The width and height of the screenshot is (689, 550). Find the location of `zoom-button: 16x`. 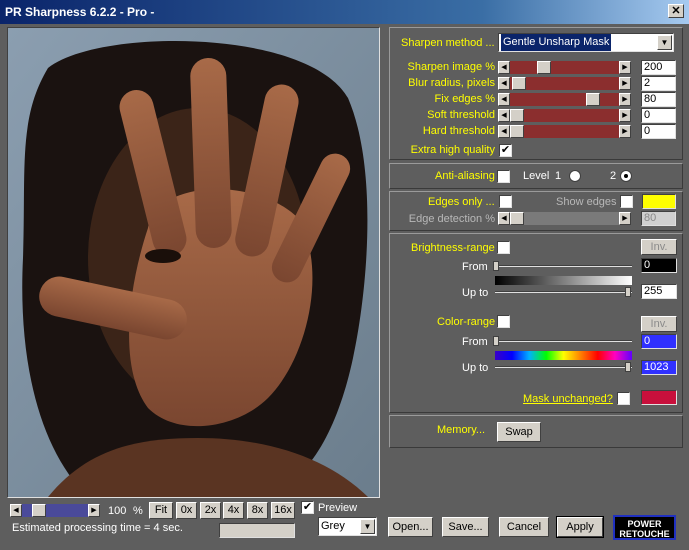

zoom-button: 16x is located at coordinates (283, 510).